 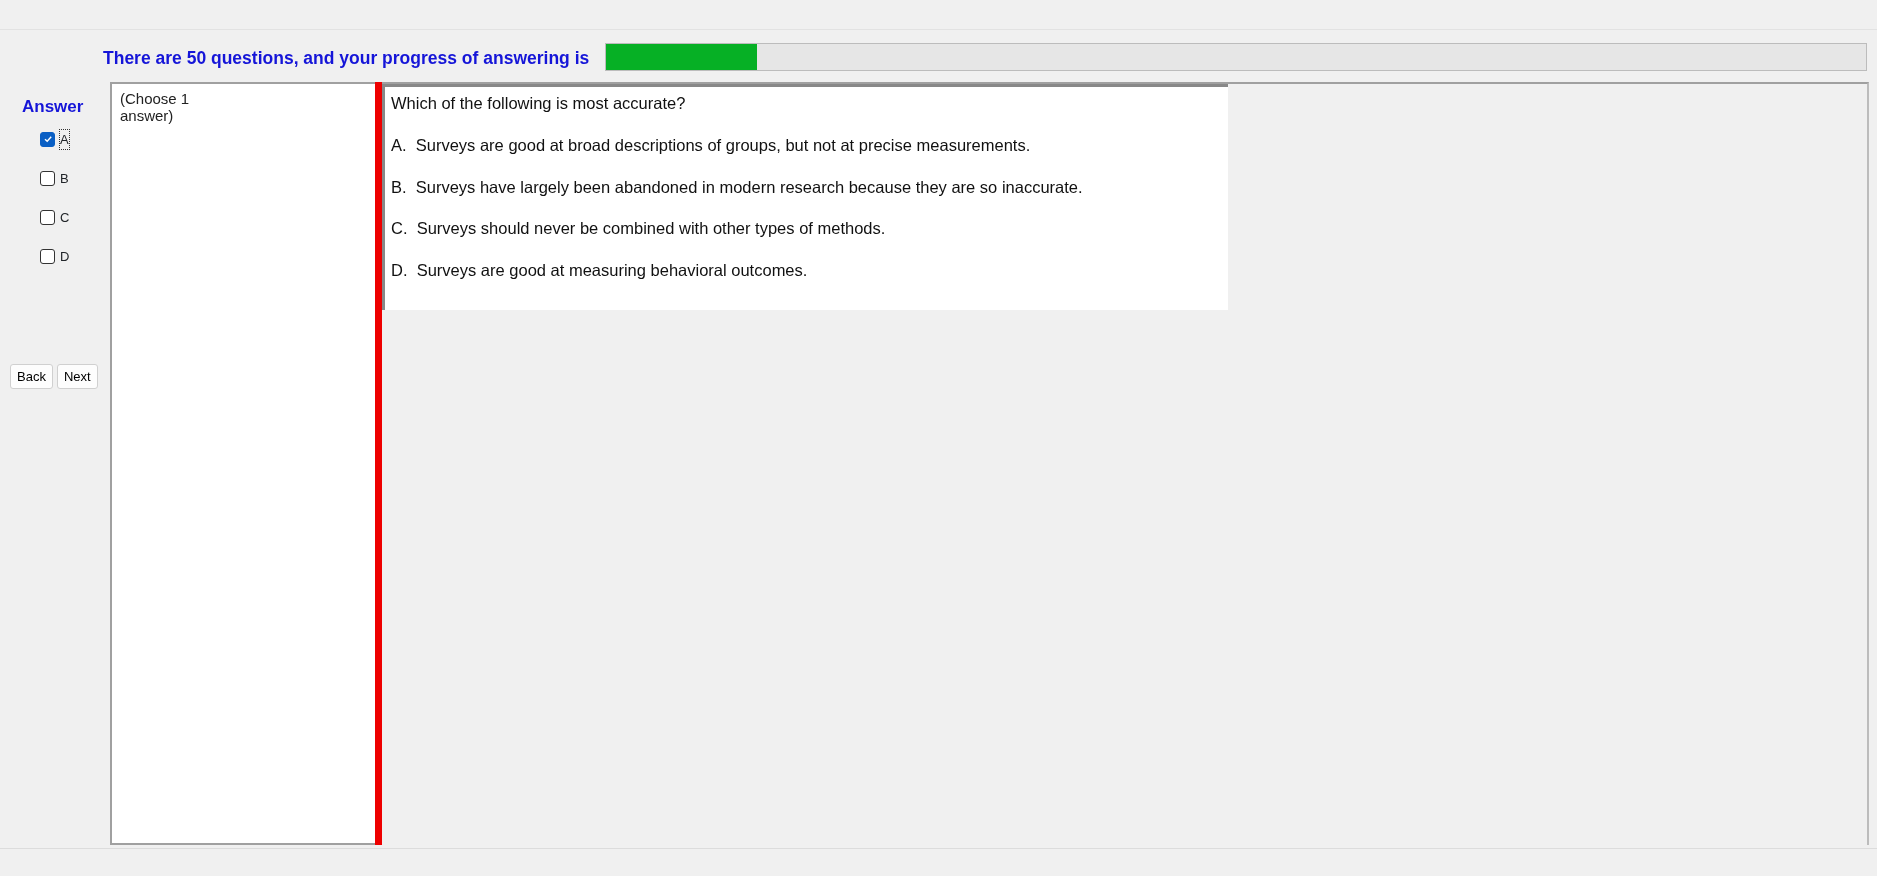 I want to click on nav-button: Next, so click(x=77, y=376).